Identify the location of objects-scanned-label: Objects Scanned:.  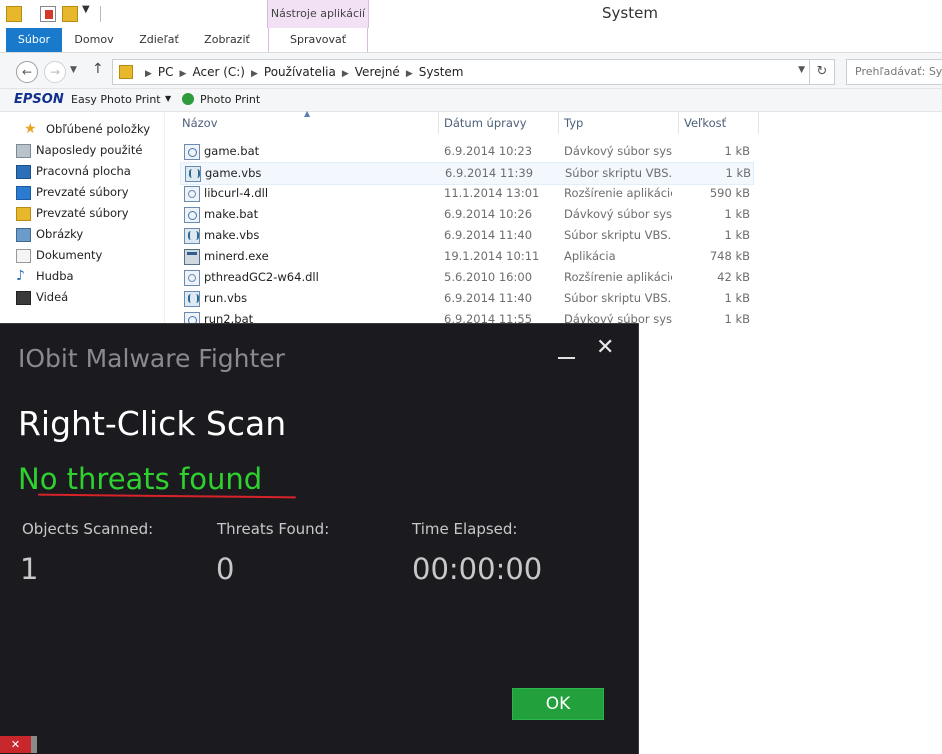
(88, 529).